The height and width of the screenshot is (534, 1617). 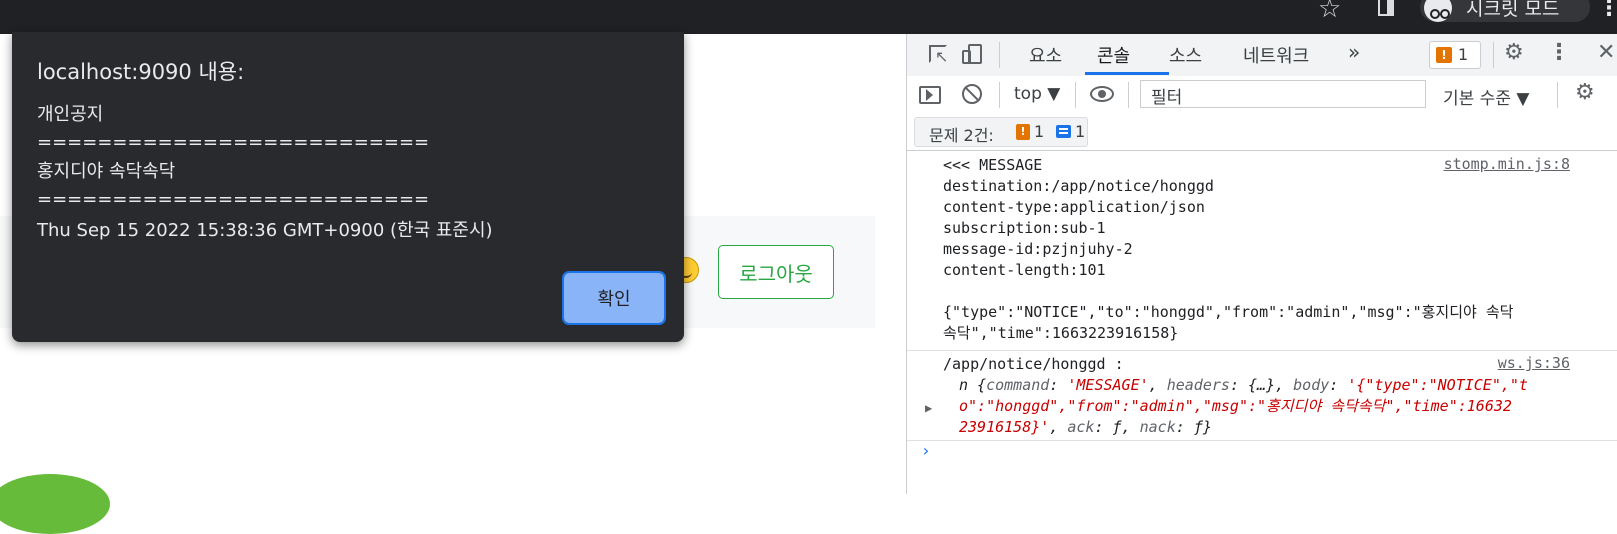 What do you see at coordinates (1102, 94) in the screenshot?
I see `live-expression-eye-icon` at bounding box center [1102, 94].